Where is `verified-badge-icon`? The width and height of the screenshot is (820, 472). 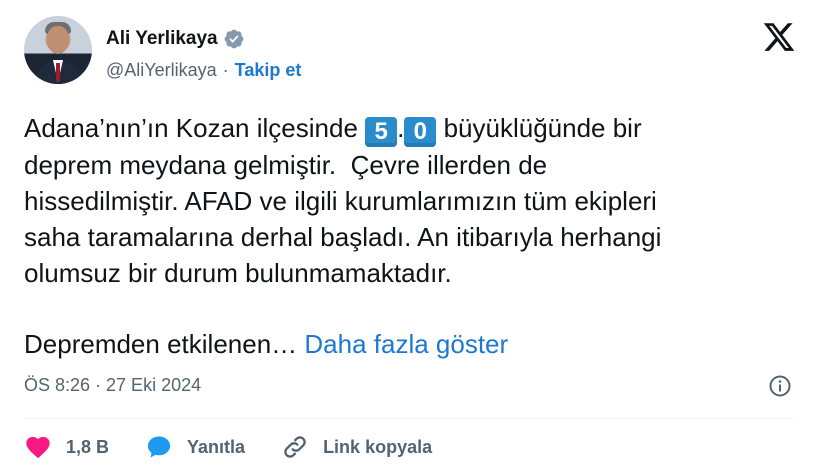
verified-badge-icon is located at coordinates (234, 39).